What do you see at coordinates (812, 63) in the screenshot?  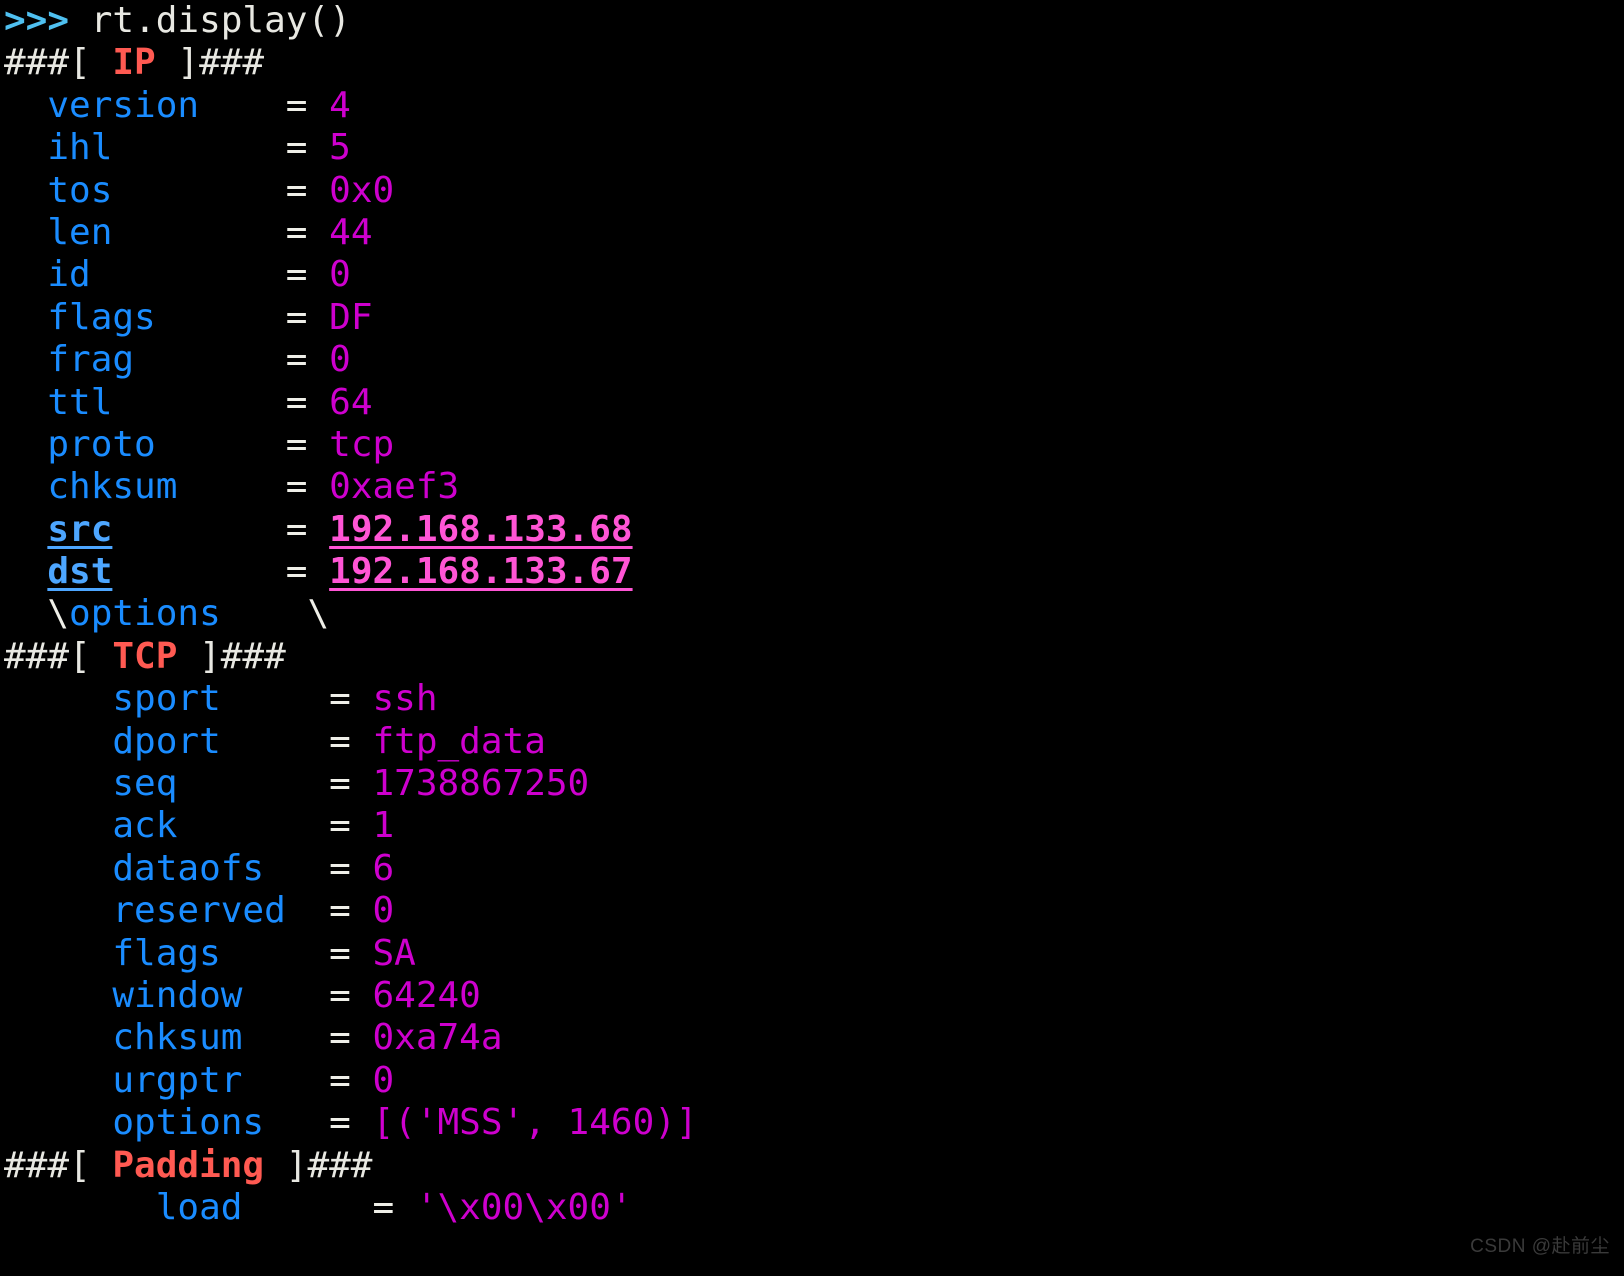 I see `layer-header: ###[ IP ]###` at bounding box center [812, 63].